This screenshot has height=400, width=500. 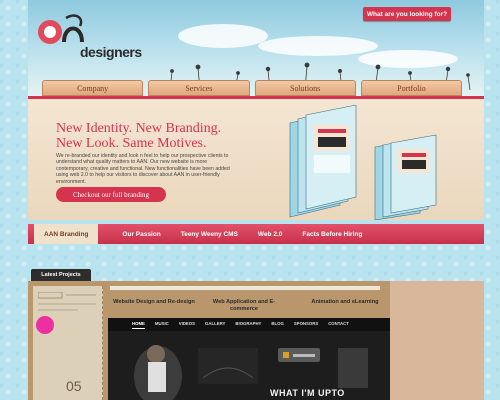 What do you see at coordinates (61, 275) in the screenshot?
I see `latest-projects-label: Latest Projects` at bounding box center [61, 275].